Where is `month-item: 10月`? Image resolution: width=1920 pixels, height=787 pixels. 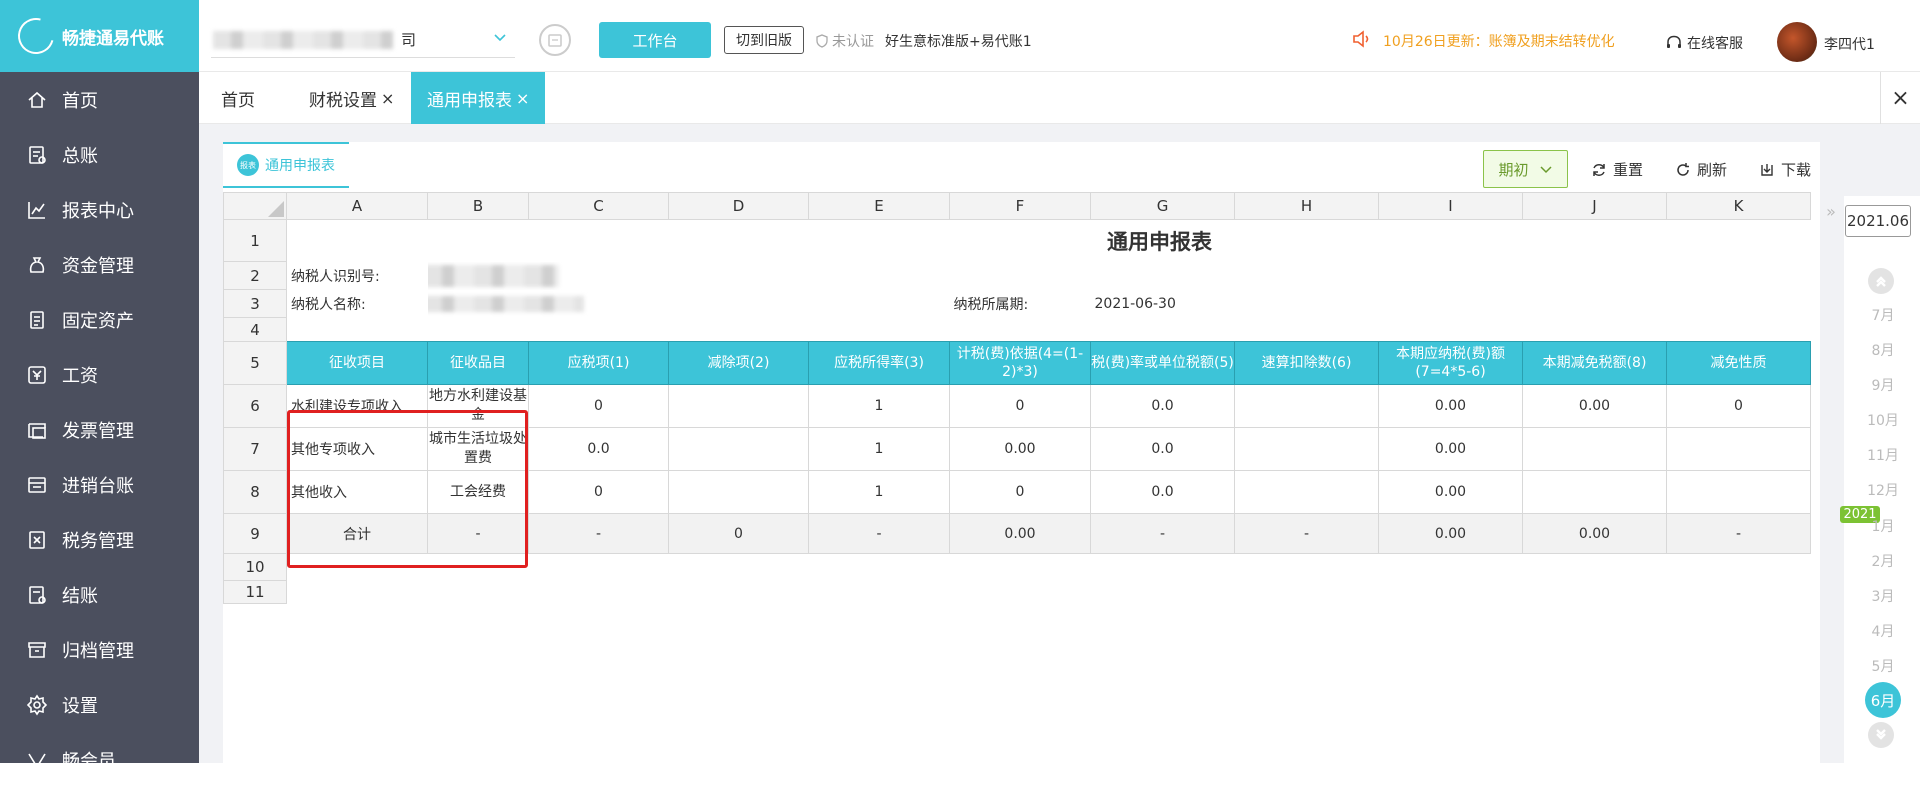 month-item: 10月 is located at coordinates (1883, 420).